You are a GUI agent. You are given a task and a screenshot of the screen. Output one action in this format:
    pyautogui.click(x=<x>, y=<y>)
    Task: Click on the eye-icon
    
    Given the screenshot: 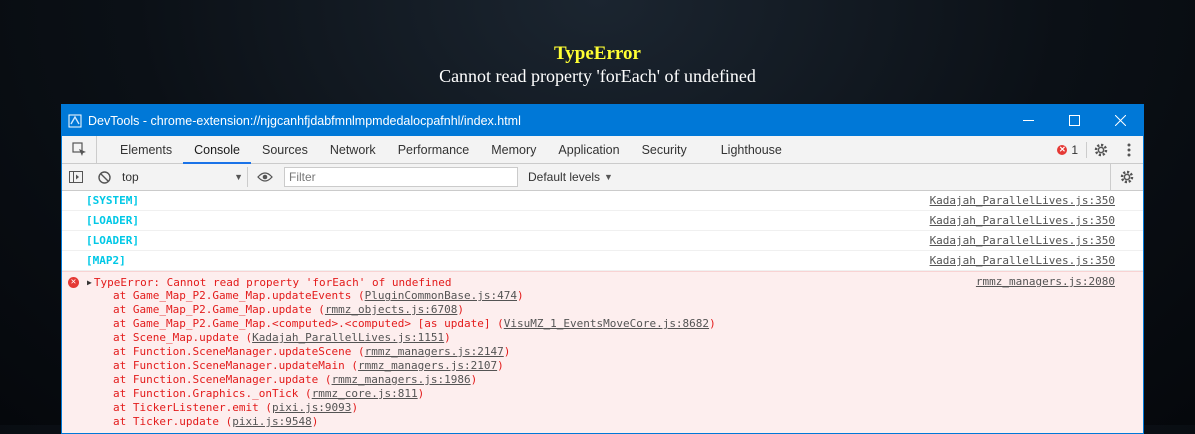 What is the action you would take?
    pyautogui.click(x=265, y=177)
    